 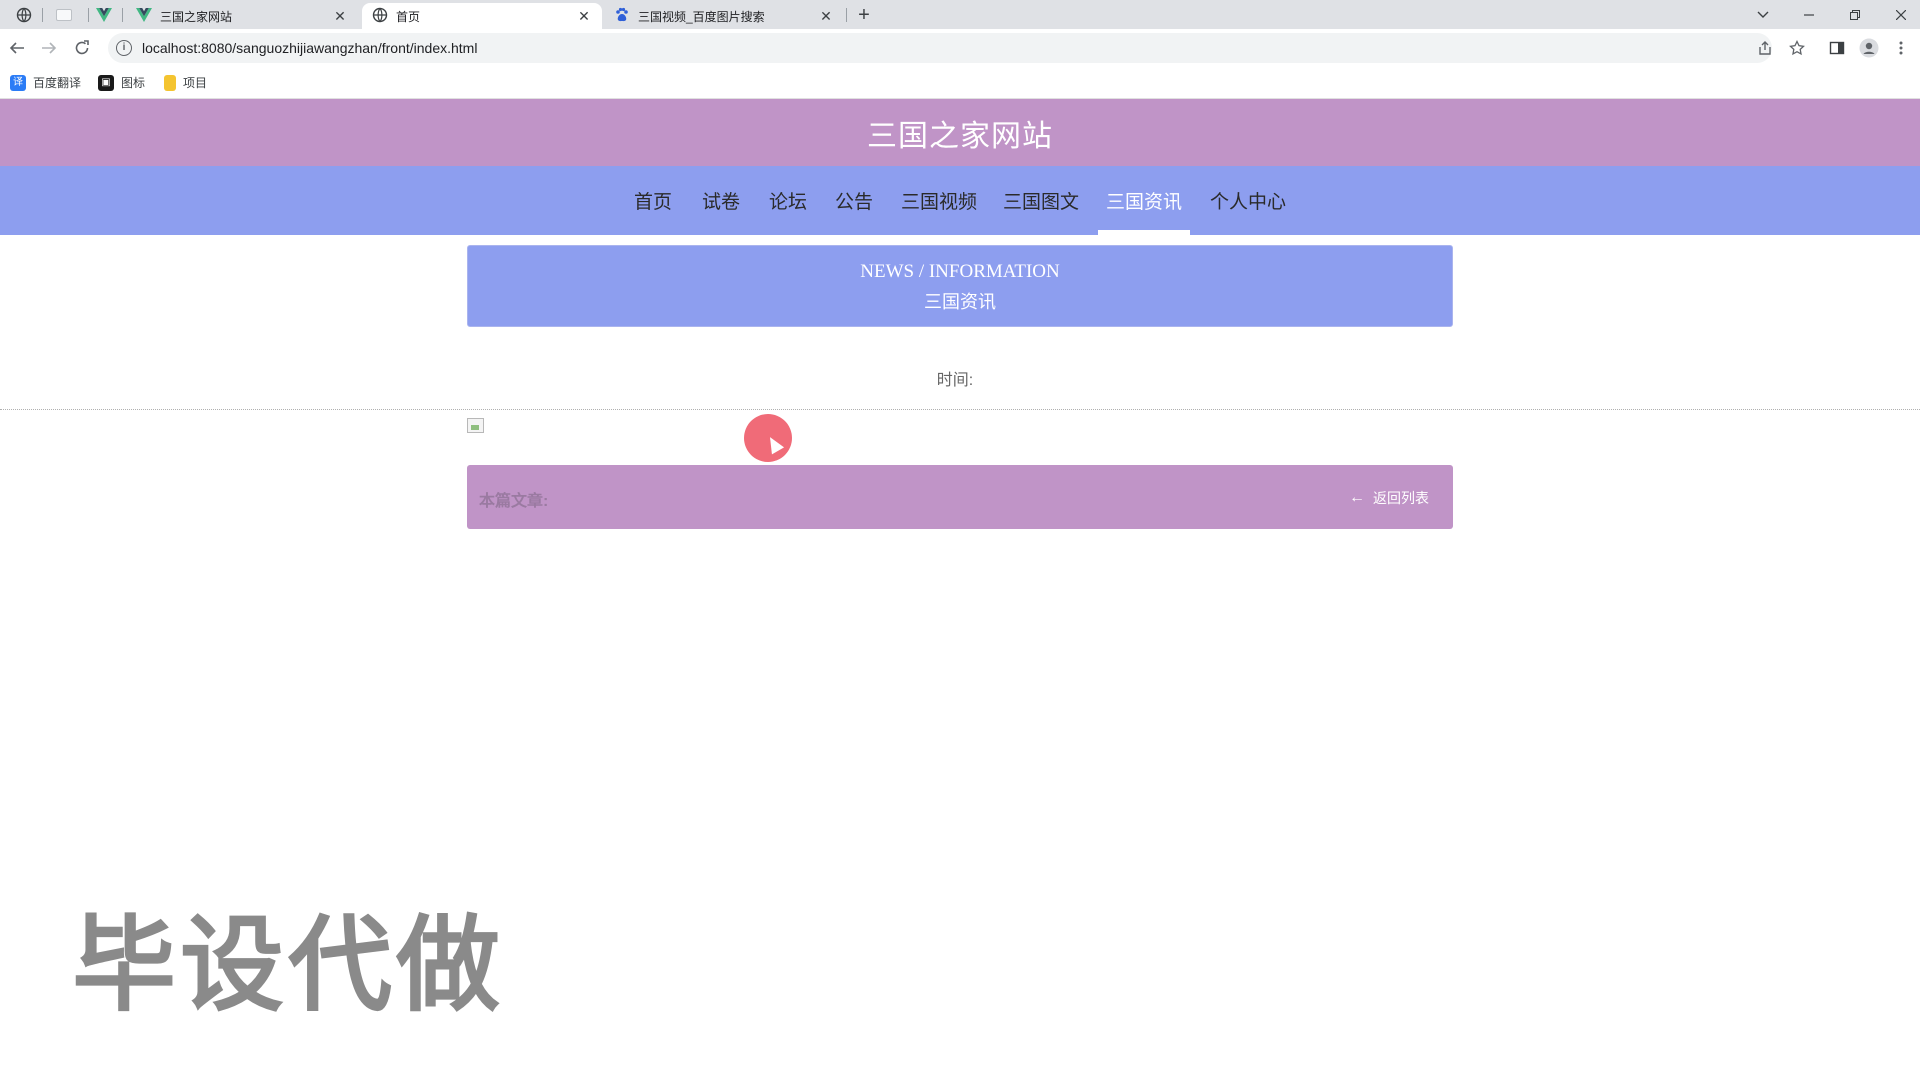 What do you see at coordinates (408, 16) in the screenshot?
I see `tab-title: 首页` at bounding box center [408, 16].